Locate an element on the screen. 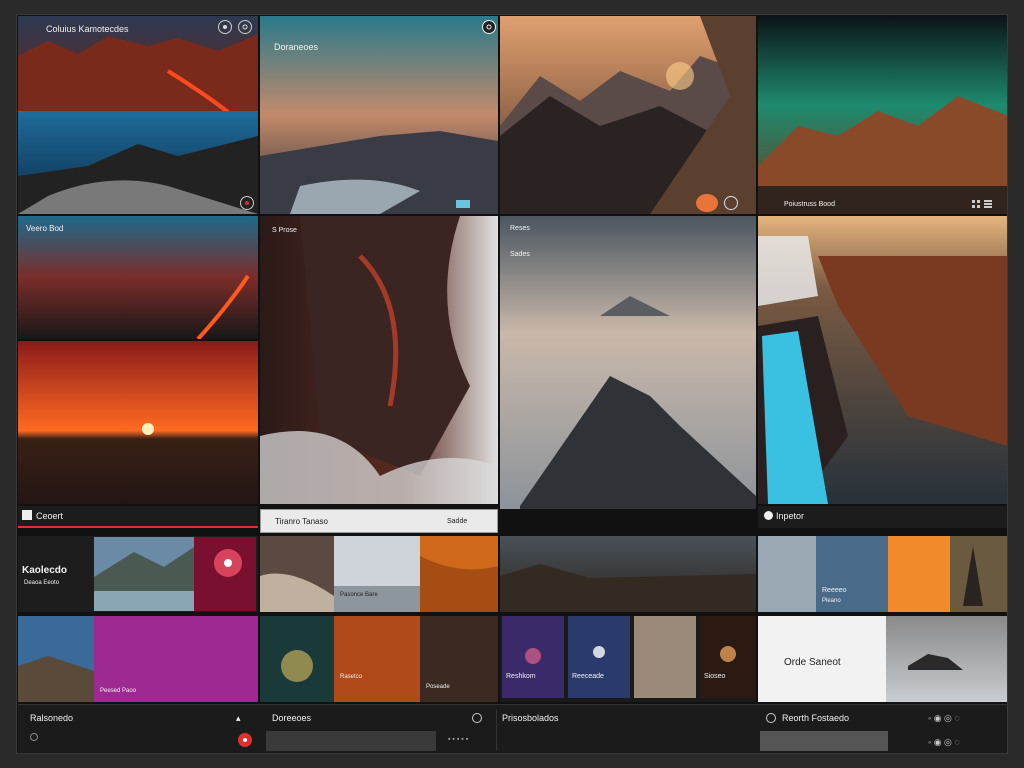 This screenshot has height=768, width=1024. tile-row4-b: Rasetco Poseade is located at coordinates (379, 659).